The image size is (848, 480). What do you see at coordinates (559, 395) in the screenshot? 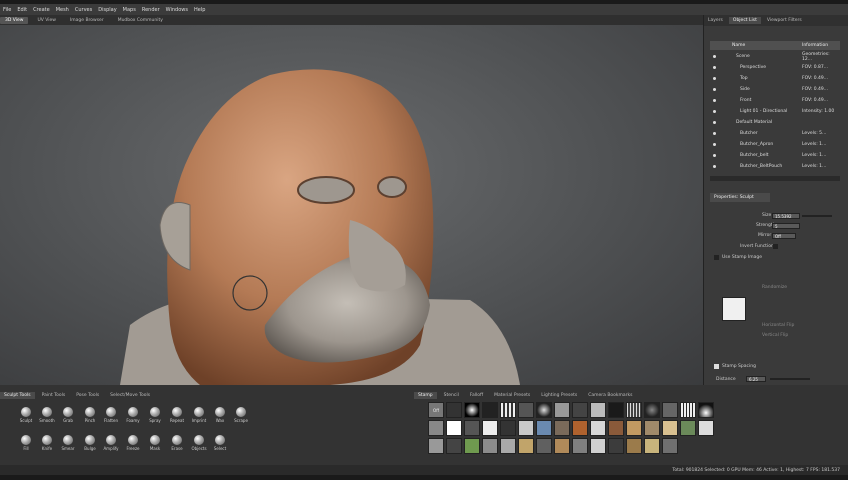
I see `tab-lighting-presets: Lighting Presets` at bounding box center [559, 395].